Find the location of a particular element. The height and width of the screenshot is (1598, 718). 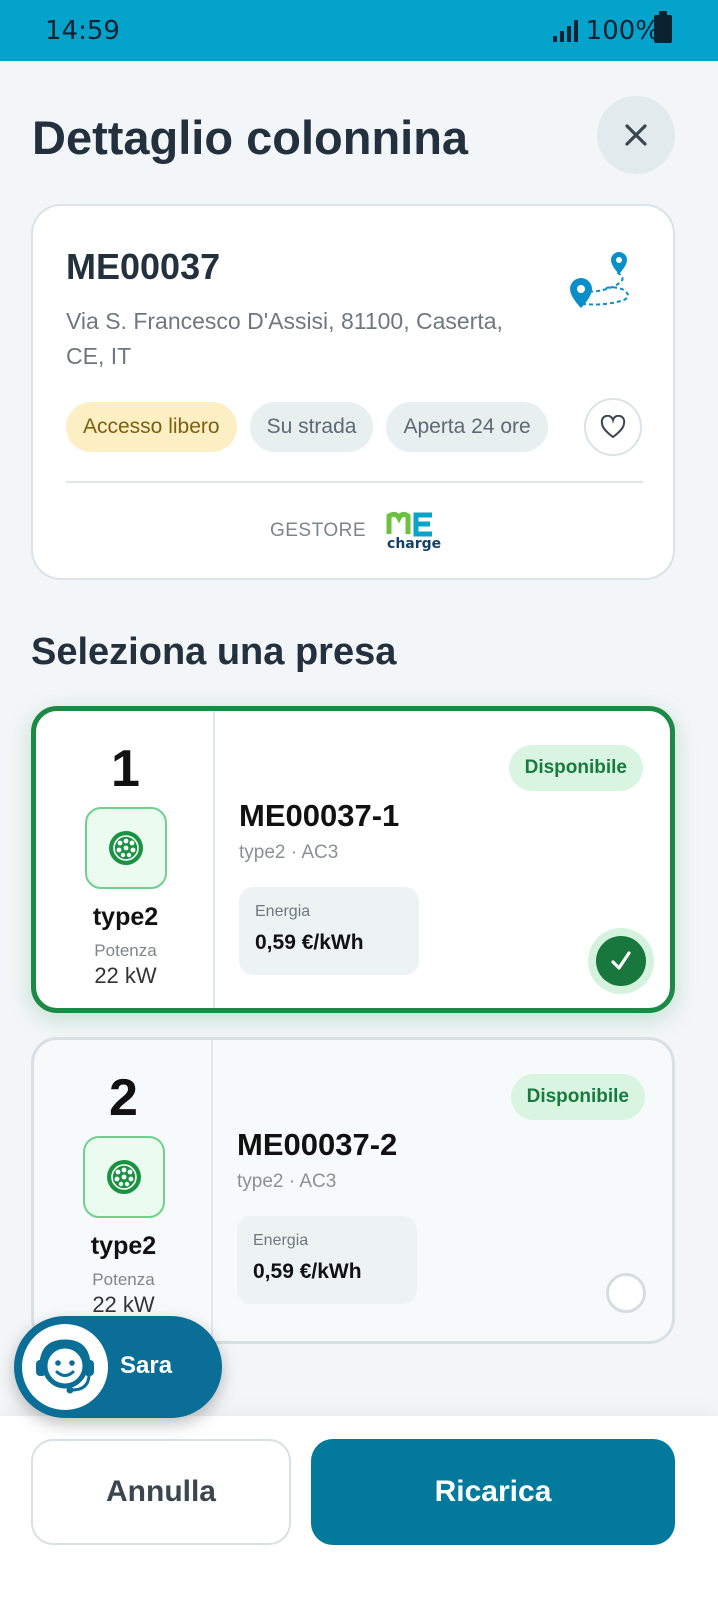

socket-number: 1 is located at coordinates (125, 769).